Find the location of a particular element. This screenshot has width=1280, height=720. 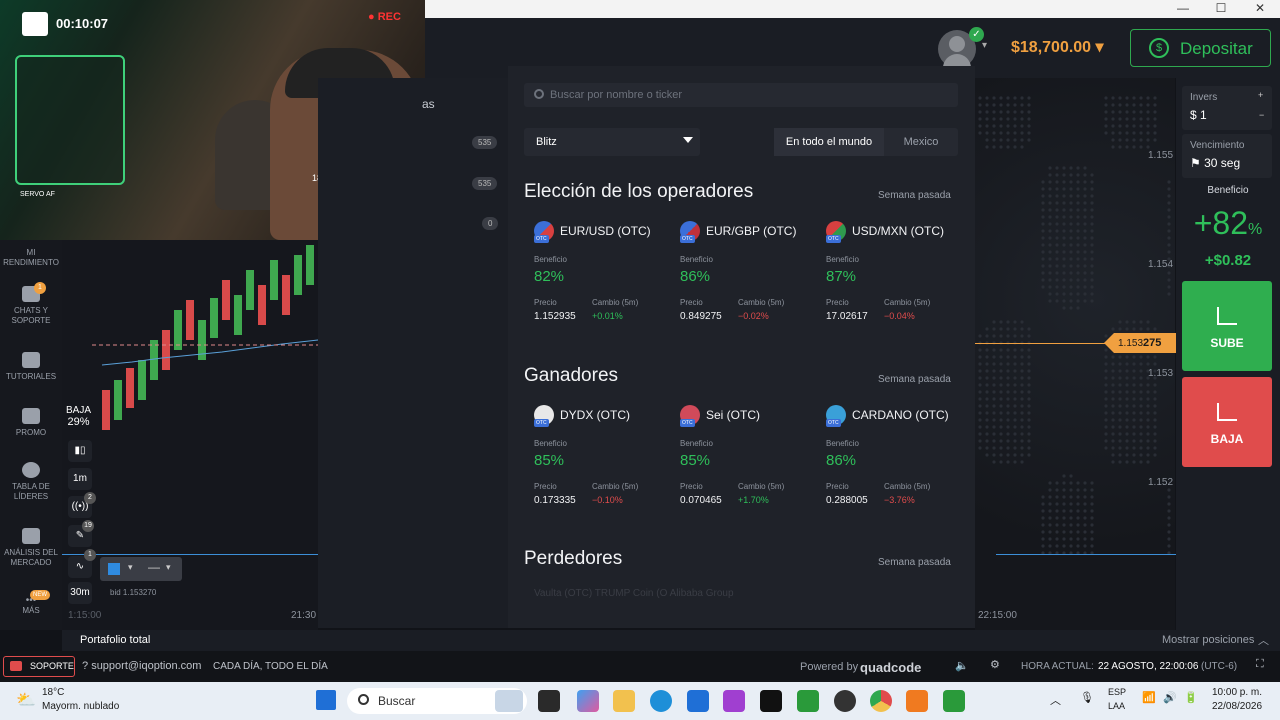

timeframe-button: 1m is located at coordinates (80, 479).